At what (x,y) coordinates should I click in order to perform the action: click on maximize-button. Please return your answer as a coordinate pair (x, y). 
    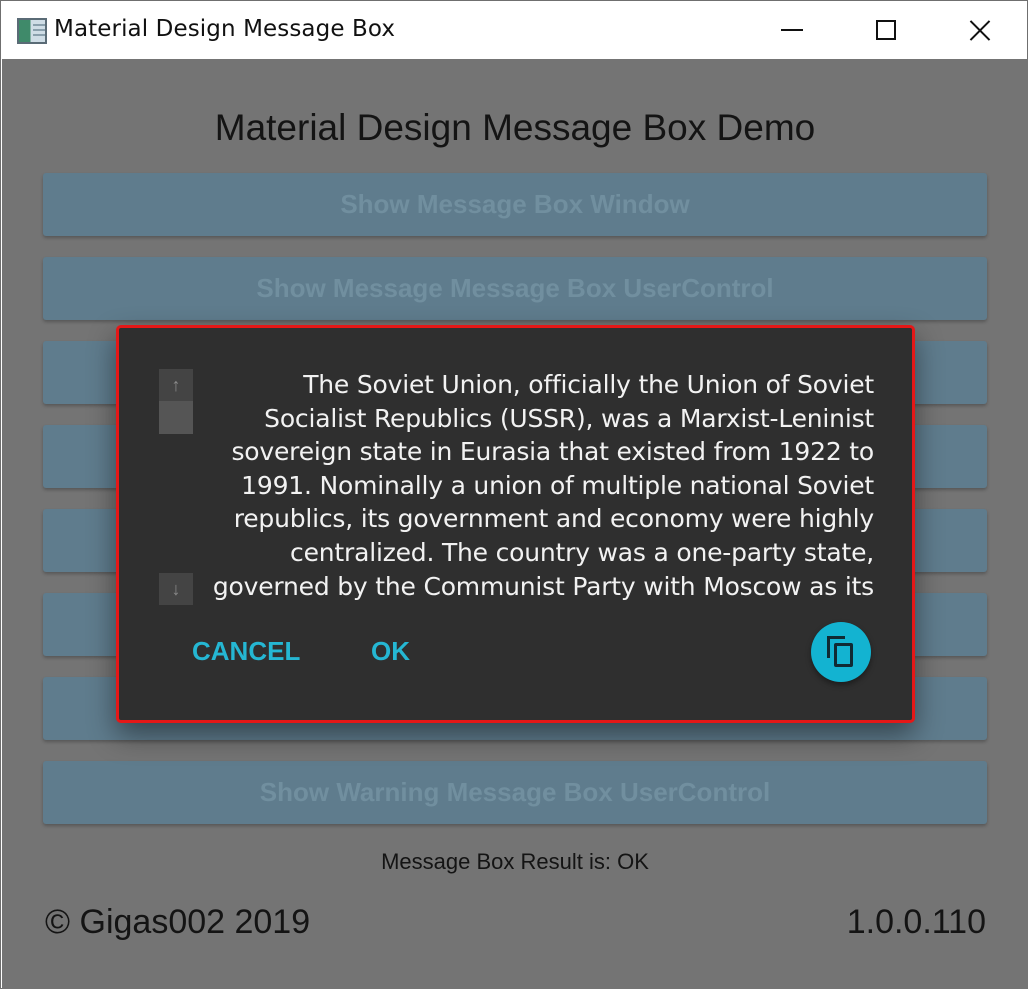
    Looking at the image, I should click on (886, 30).